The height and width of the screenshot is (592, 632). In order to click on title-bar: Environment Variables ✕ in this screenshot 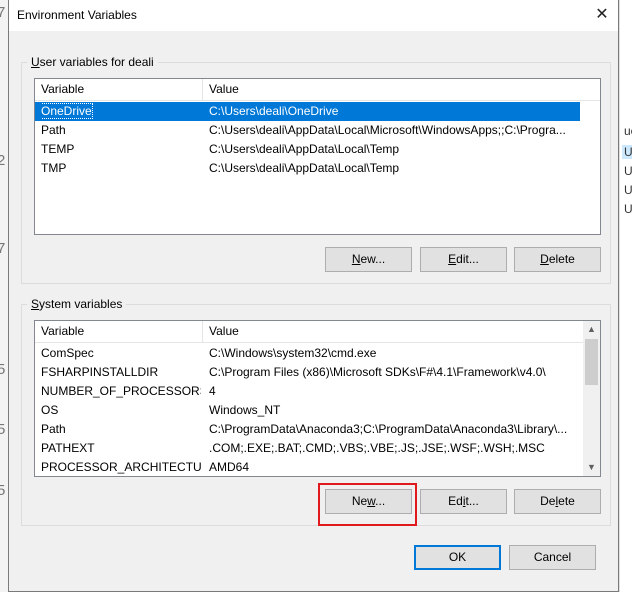, I will do `click(313, 15)`.